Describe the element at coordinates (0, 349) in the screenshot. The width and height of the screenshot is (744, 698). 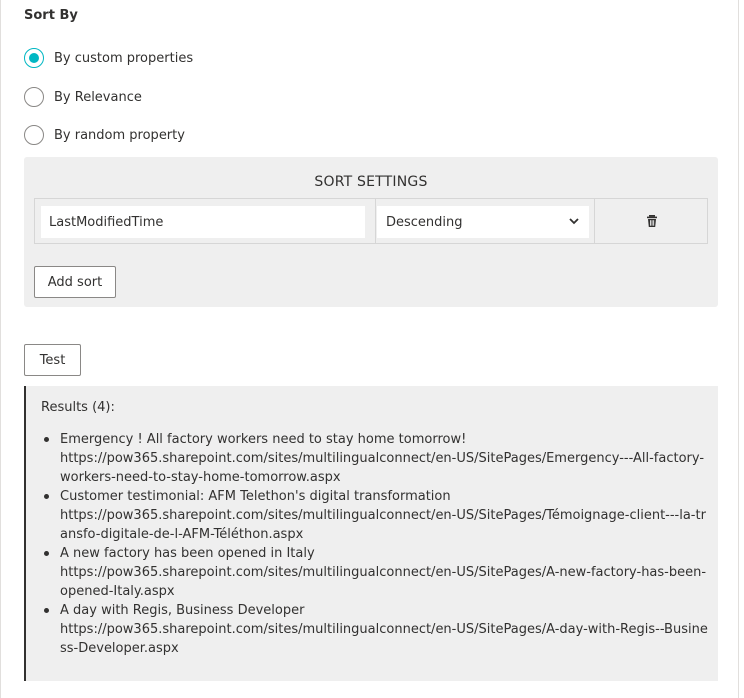
I see `left-border` at that location.